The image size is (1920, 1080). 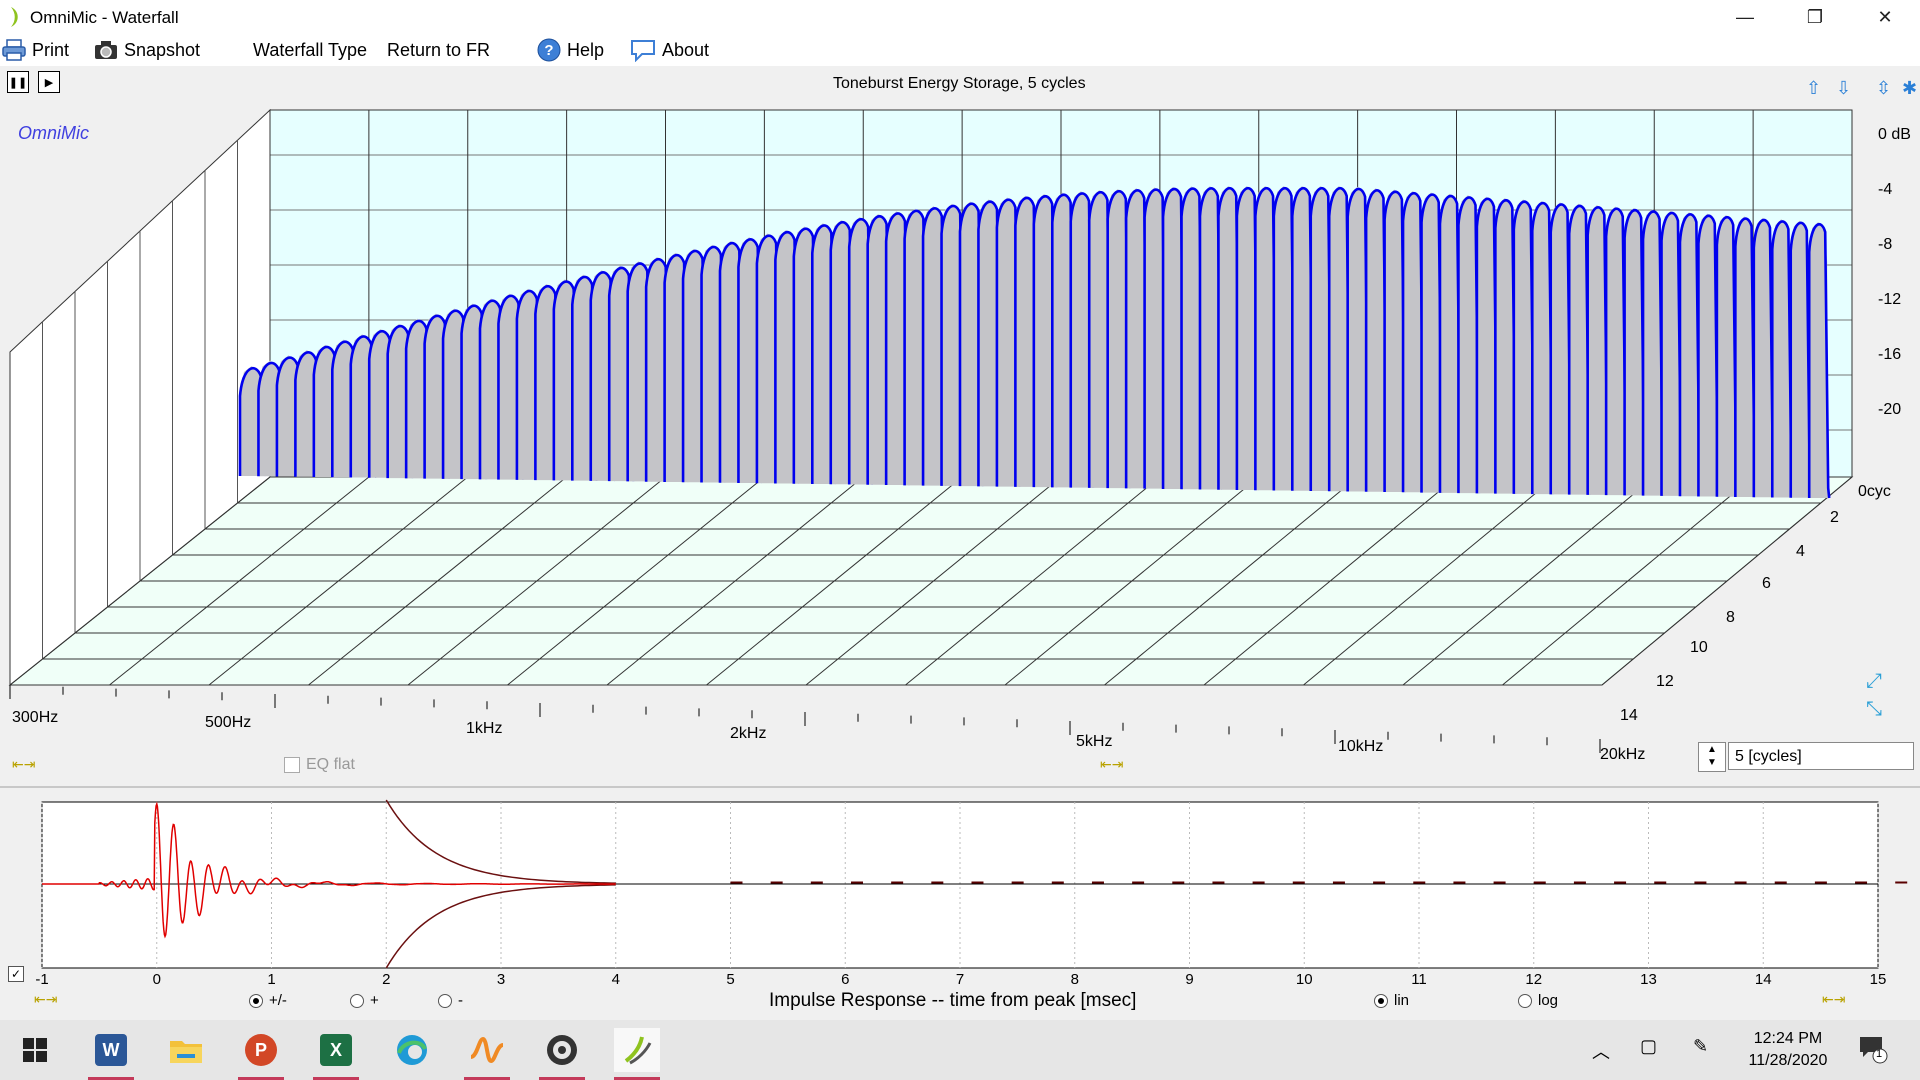 What do you see at coordinates (1189, 979) in the screenshot?
I see `impulse-x-tick-label: 9` at bounding box center [1189, 979].